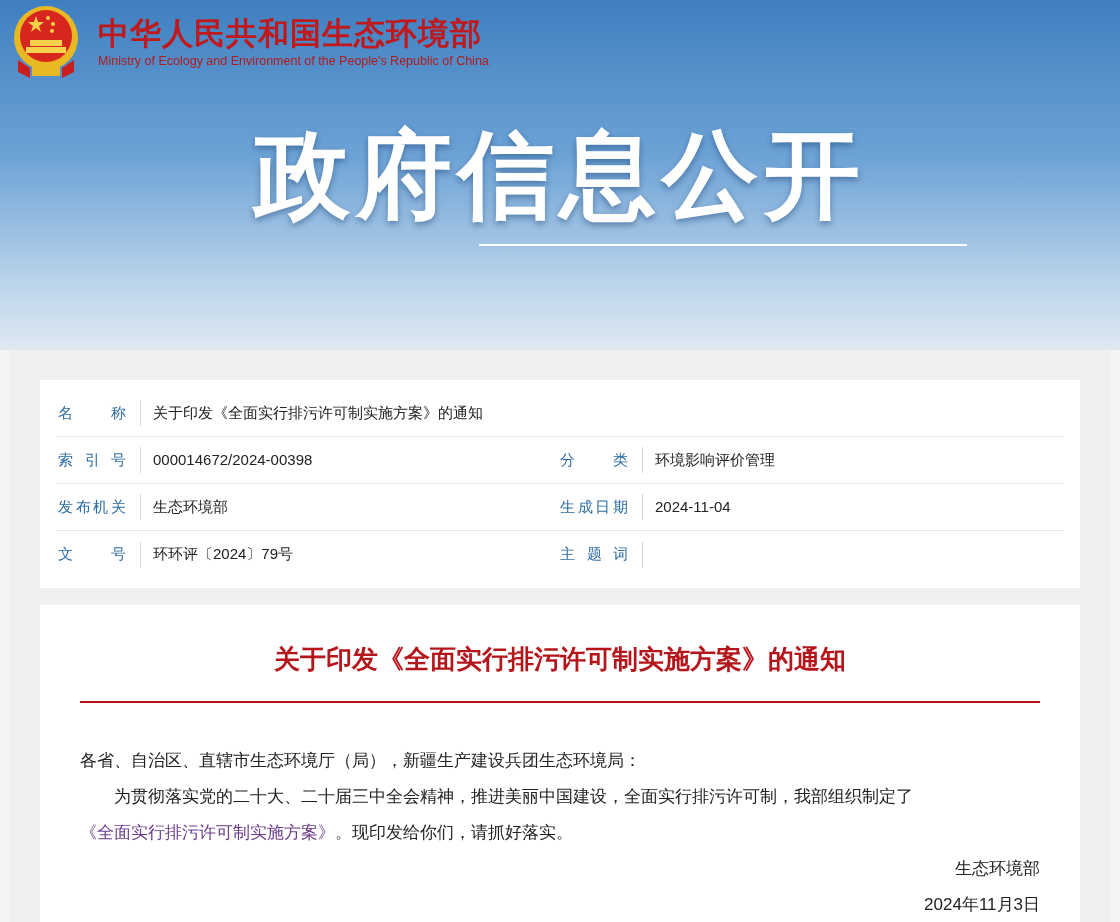 This screenshot has height=922, width=1120. Describe the element at coordinates (693, 506) in the screenshot. I see `field-value: 2024-11-04` at that location.